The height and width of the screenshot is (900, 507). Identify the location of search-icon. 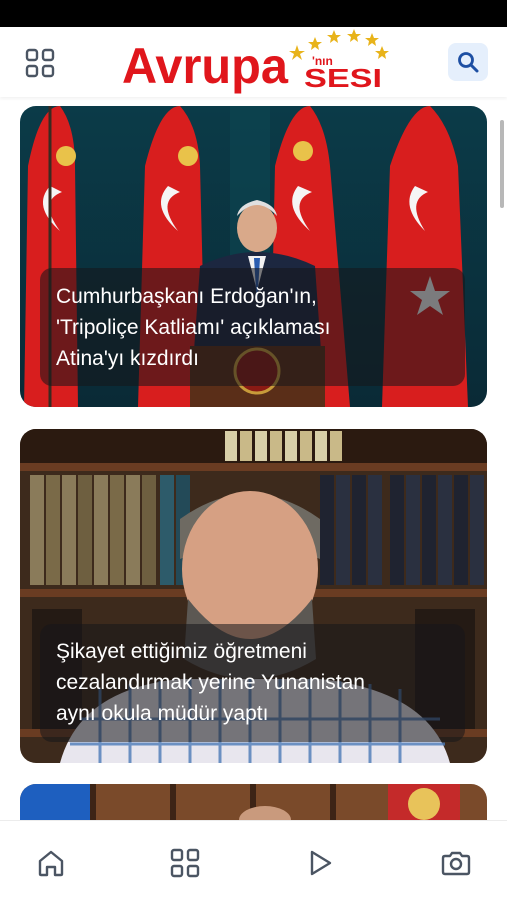
(468, 62).